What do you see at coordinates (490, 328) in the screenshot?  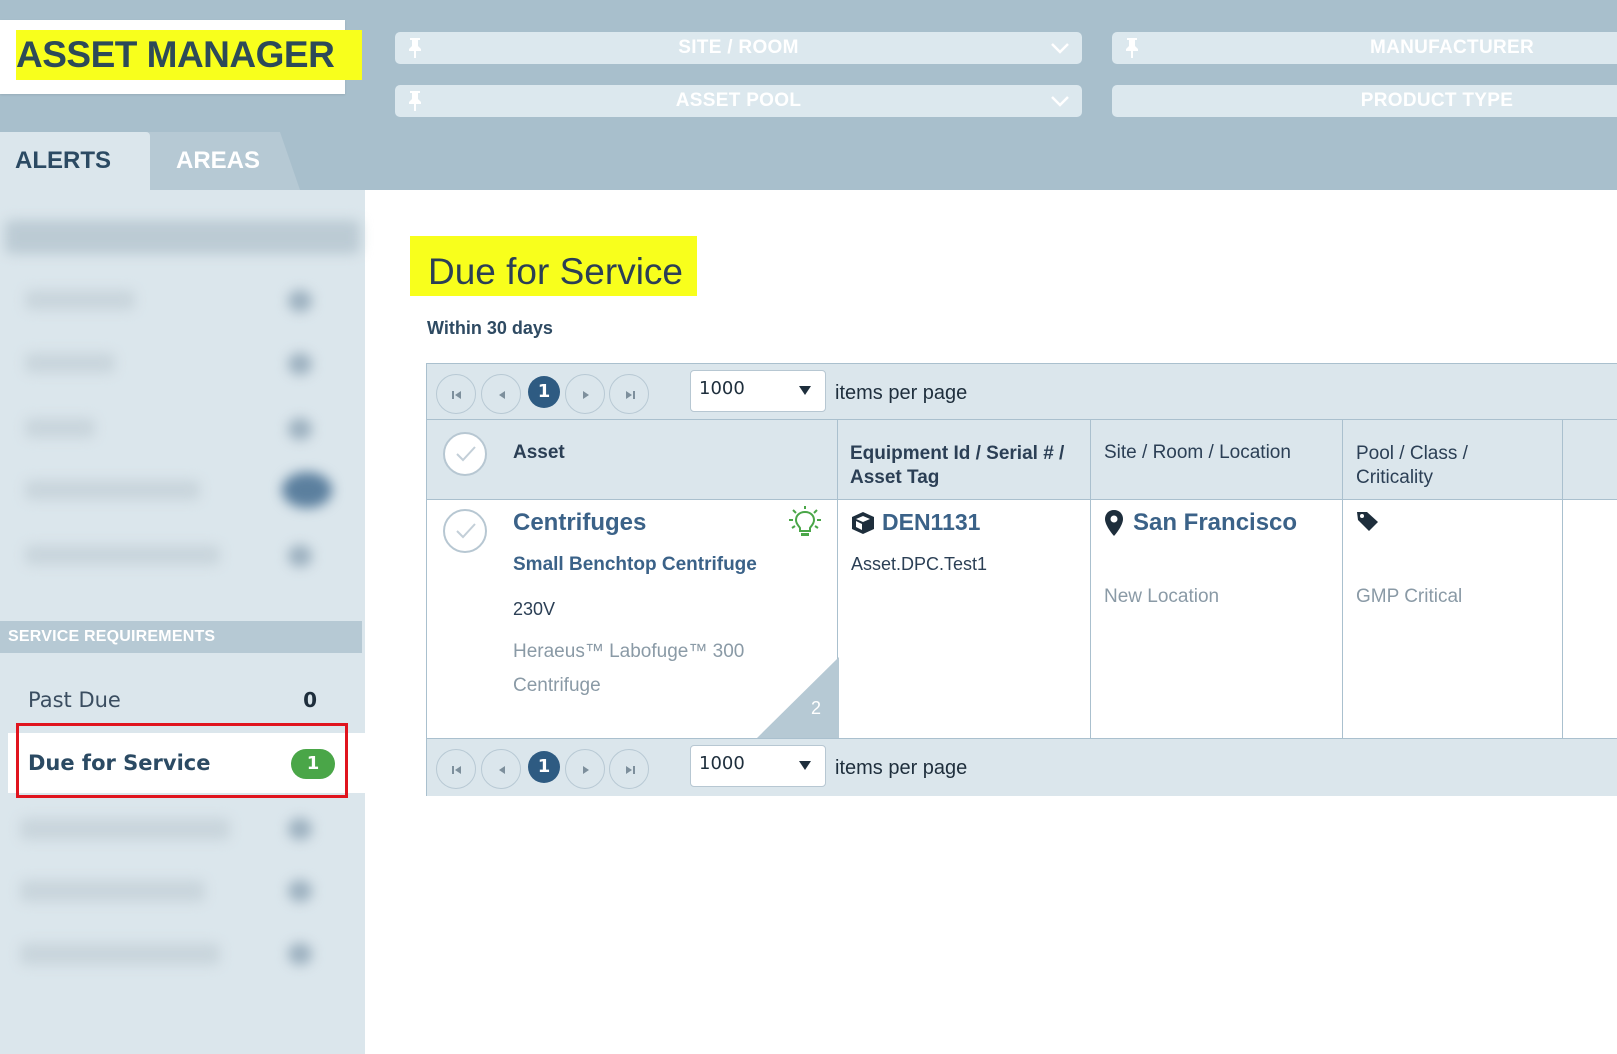 I see `page-subtitle: Within 30 days` at bounding box center [490, 328].